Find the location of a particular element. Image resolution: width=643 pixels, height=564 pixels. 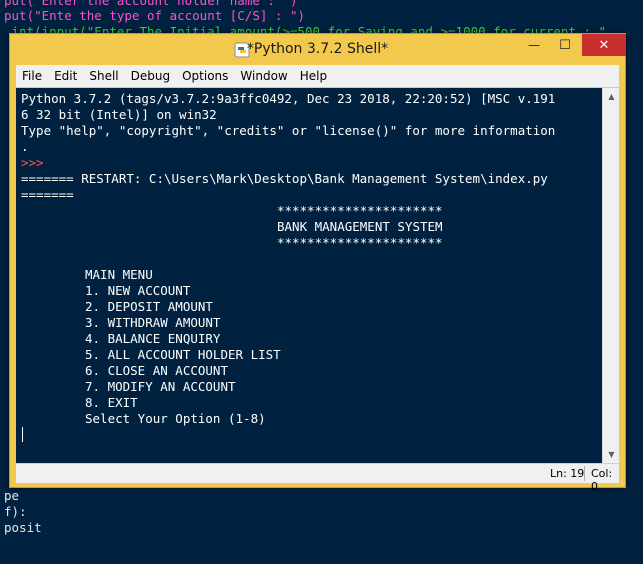

scroll-up-icon: ▲ is located at coordinates (611, 96).